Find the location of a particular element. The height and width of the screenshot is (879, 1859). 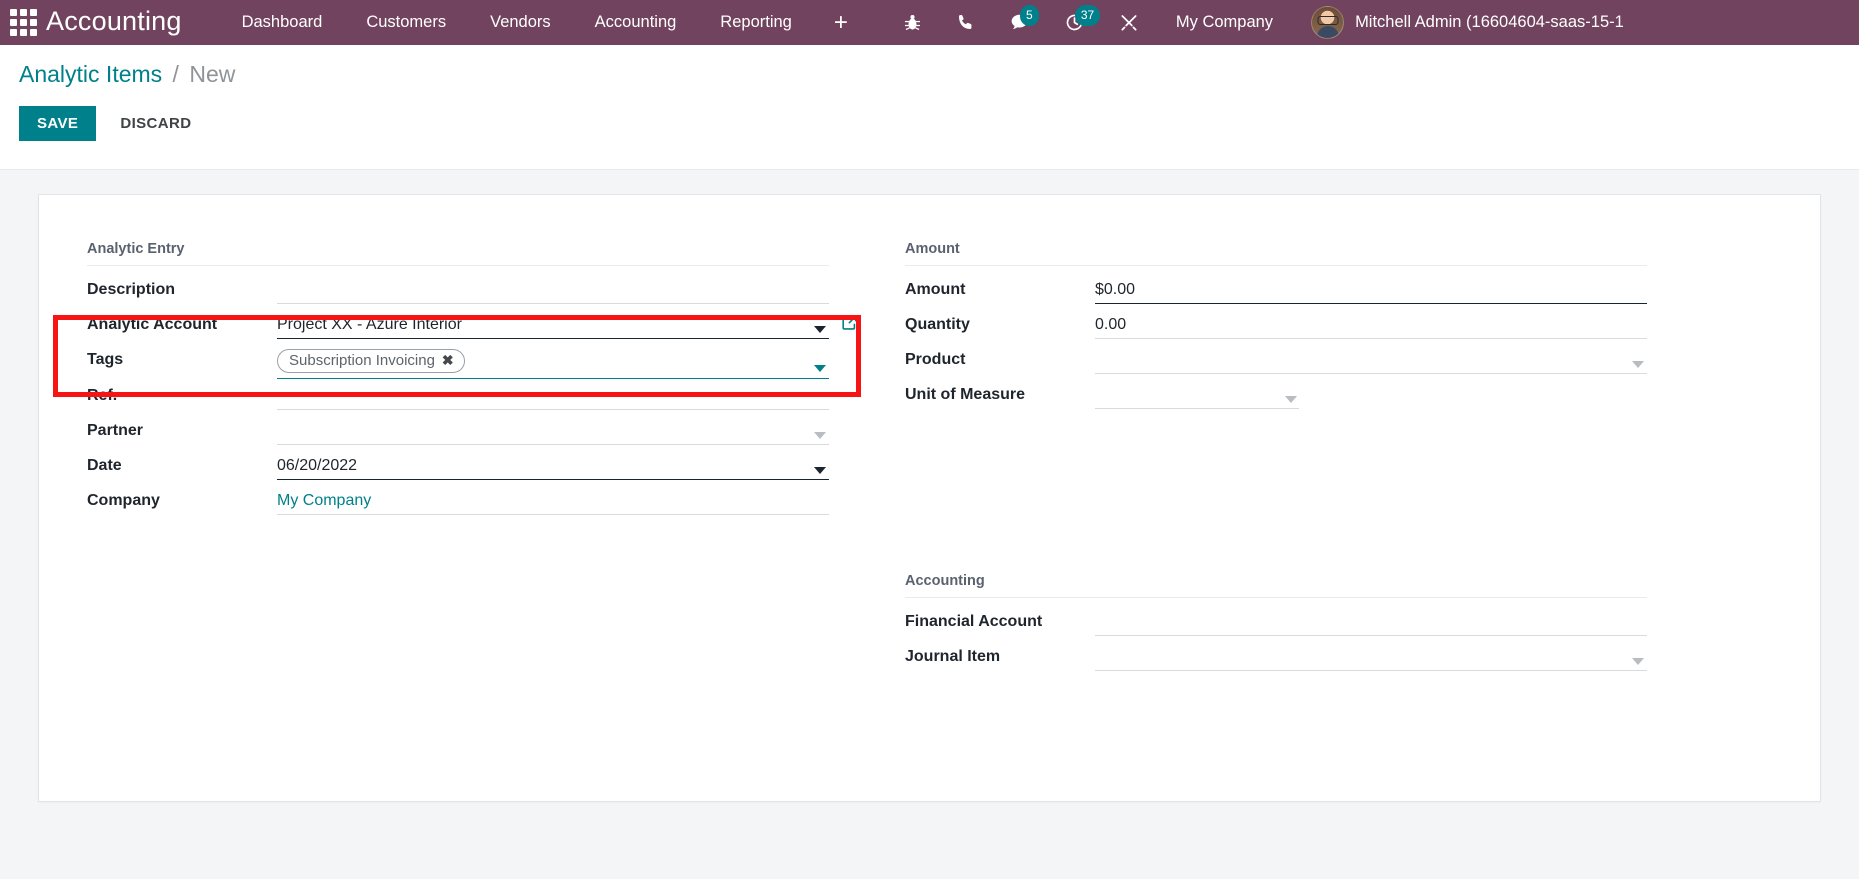

unit-of-measure-input is located at coordinates (1197, 396).